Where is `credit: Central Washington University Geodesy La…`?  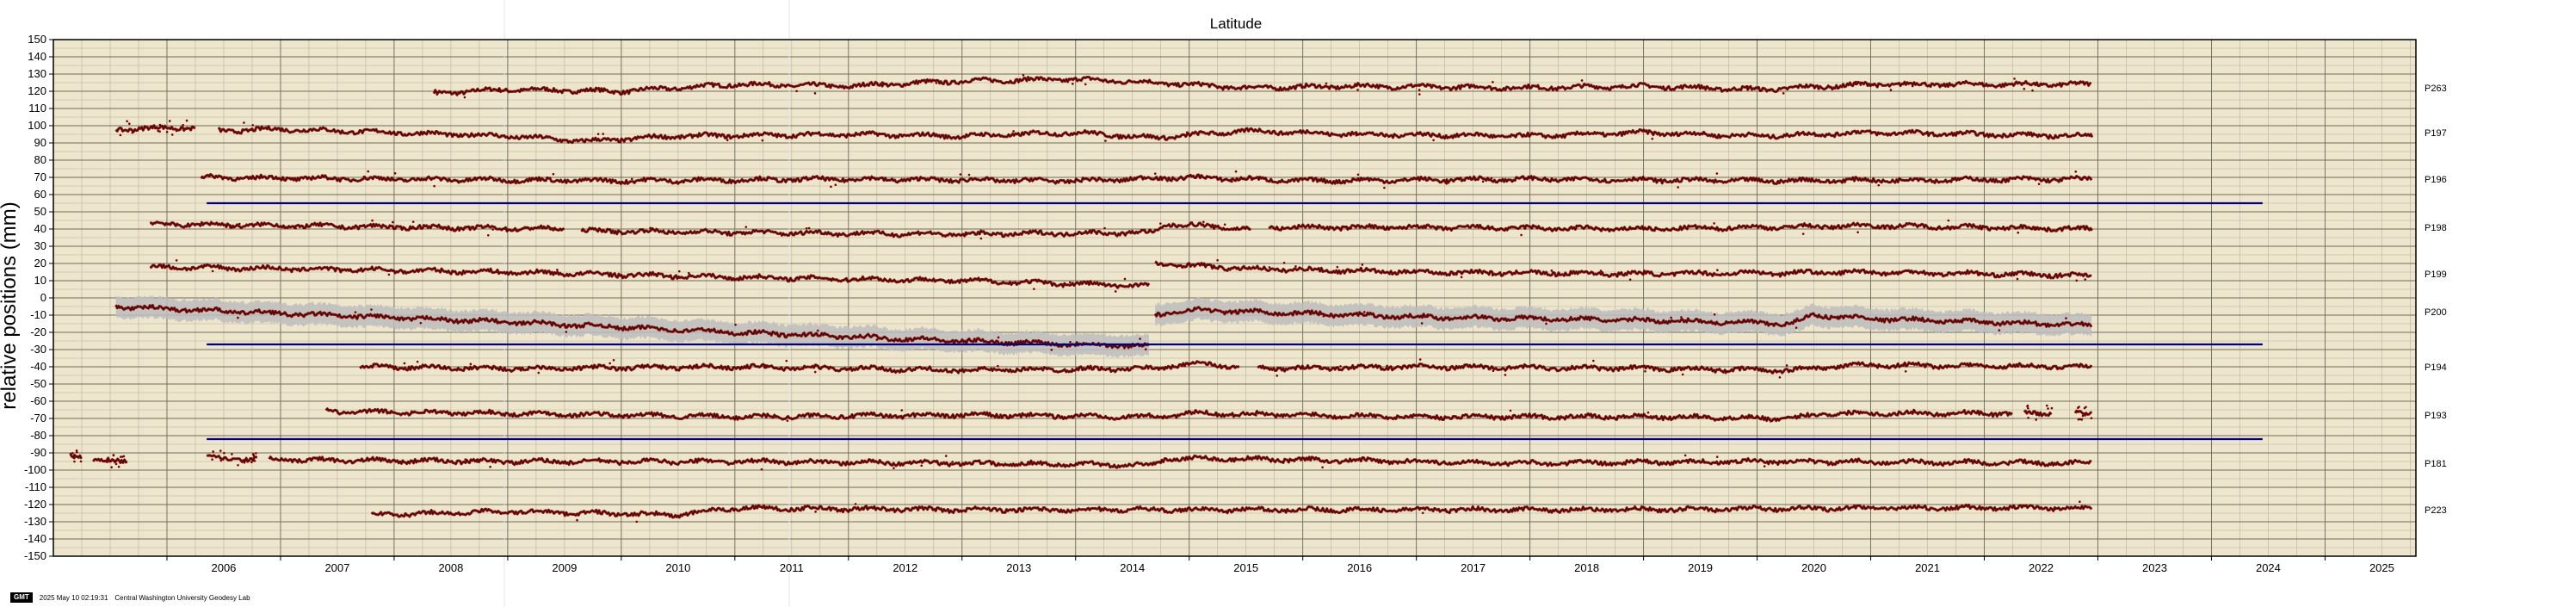 credit: Central Washington University Geodesy La… is located at coordinates (182, 597).